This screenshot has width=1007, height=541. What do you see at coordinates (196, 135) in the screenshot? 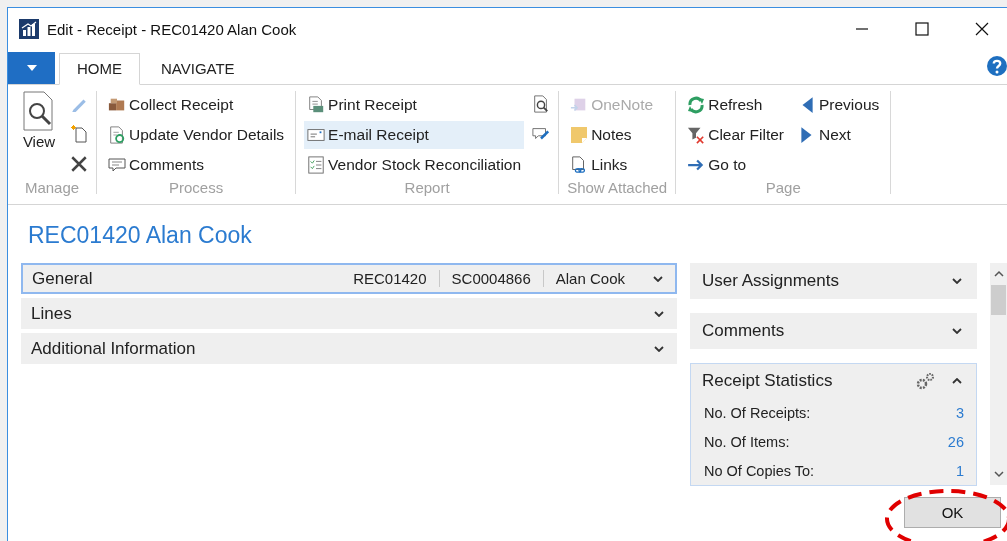
I see `ribbon-button: Update Vendor Details` at bounding box center [196, 135].